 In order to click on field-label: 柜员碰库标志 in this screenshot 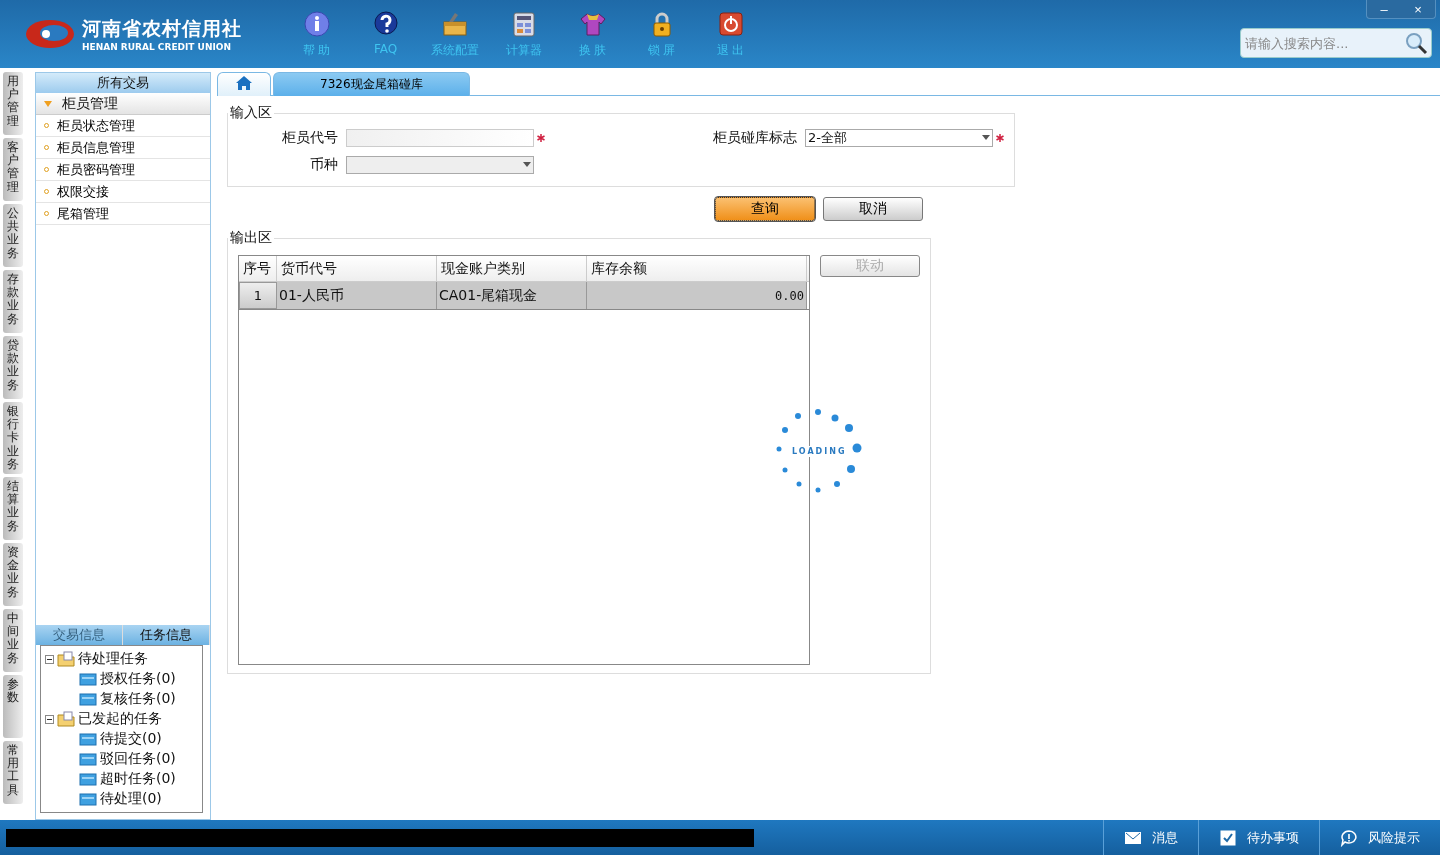, I will do `click(754, 137)`.